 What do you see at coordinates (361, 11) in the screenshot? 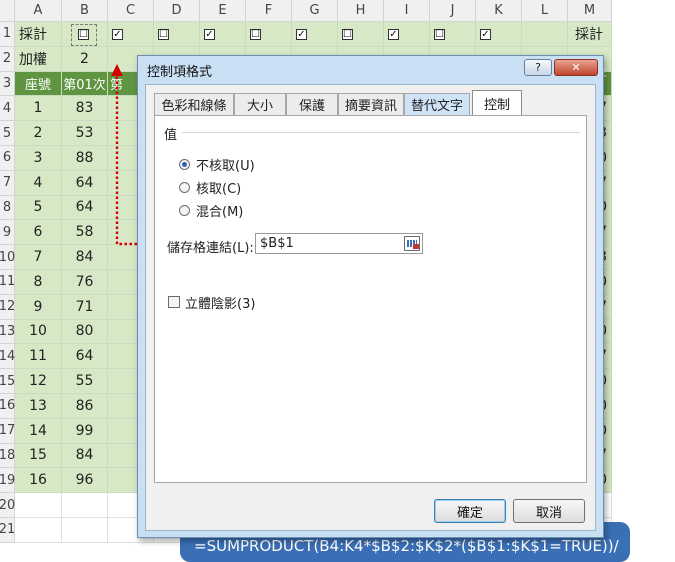
I see `column-header-h: H` at bounding box center [361, 11].